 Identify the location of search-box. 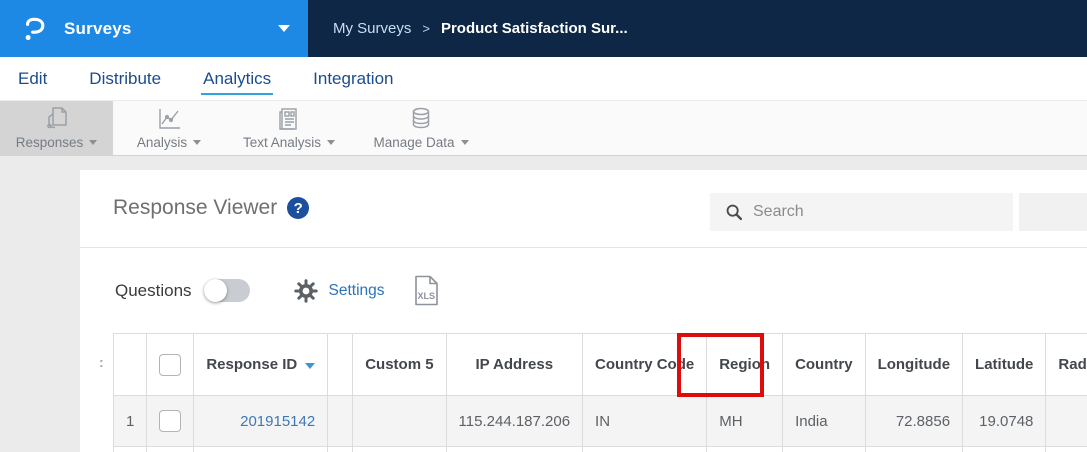
(861, 212).